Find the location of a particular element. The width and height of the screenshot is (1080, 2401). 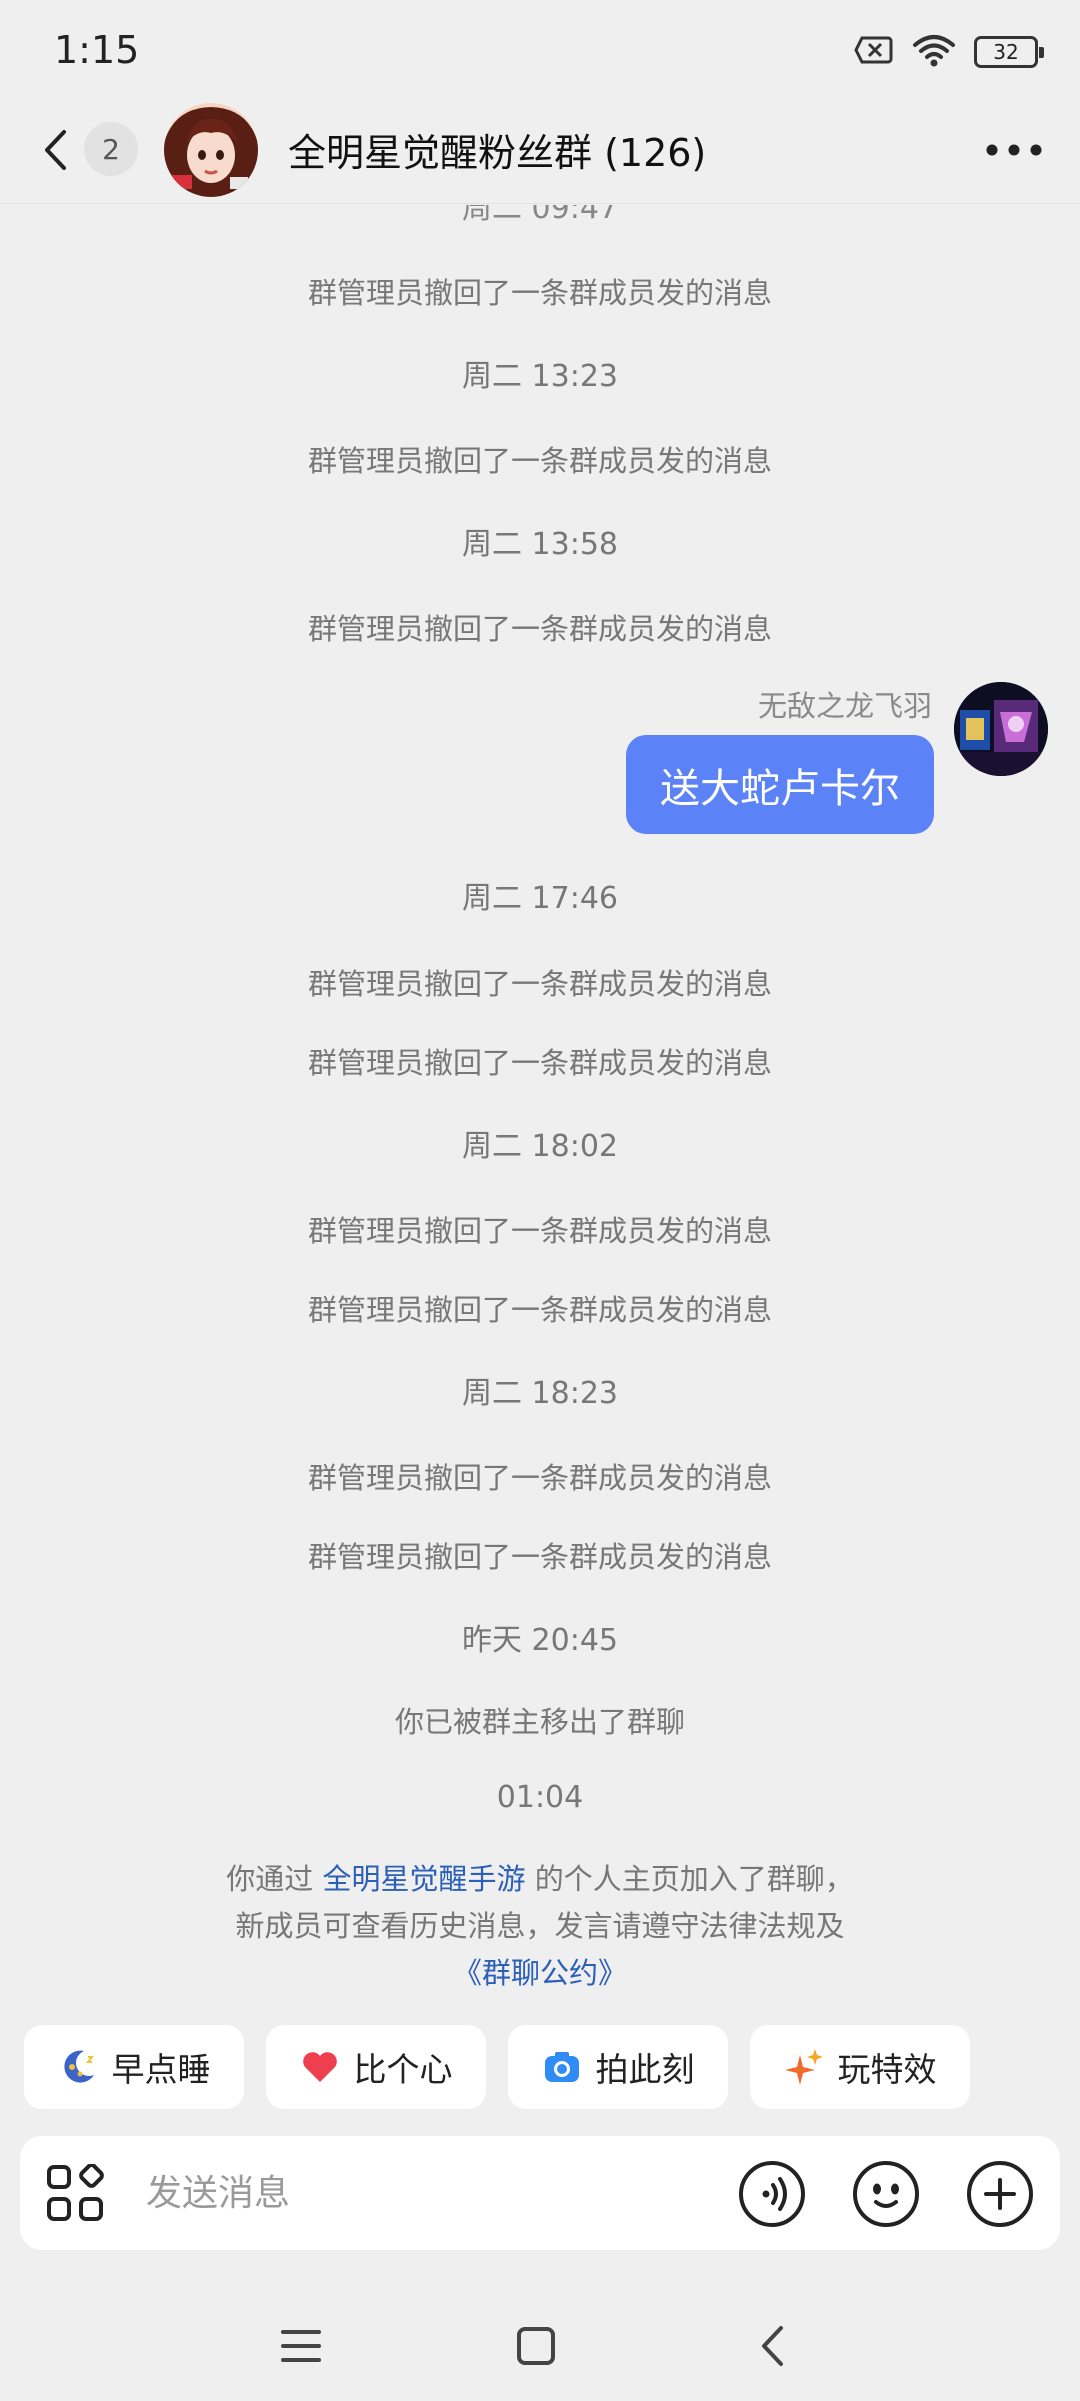

voice-button is located at coordinates (772, 2194).